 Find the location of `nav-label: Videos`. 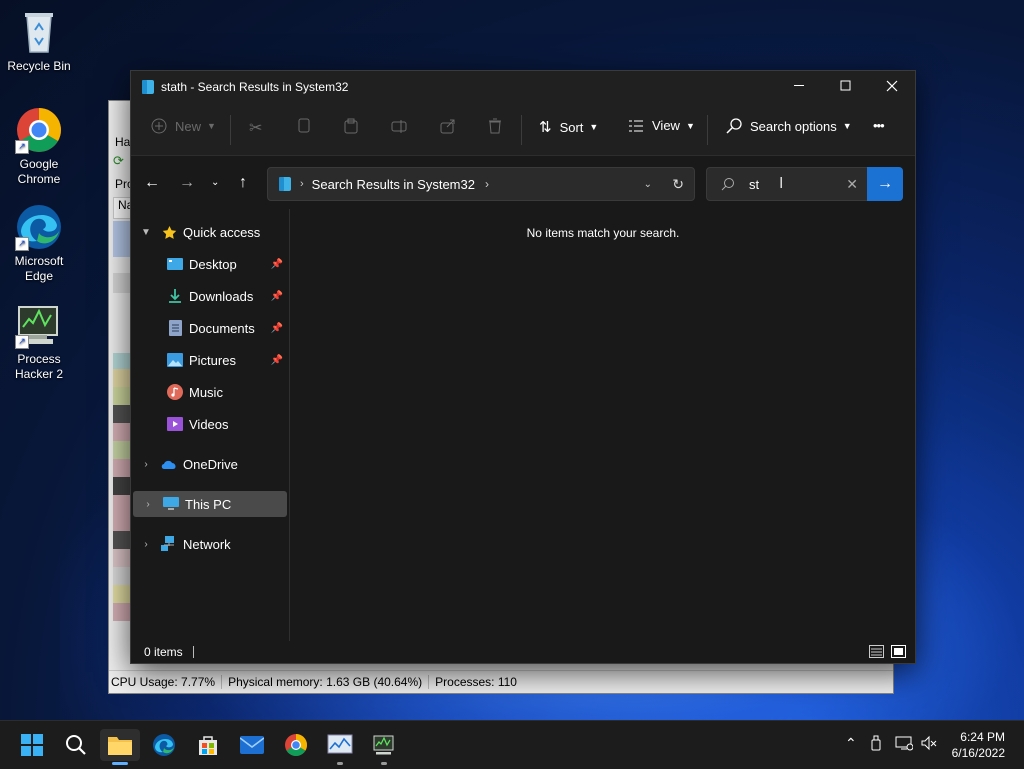

nav-label: Videos is located at coordinates (209, 424).